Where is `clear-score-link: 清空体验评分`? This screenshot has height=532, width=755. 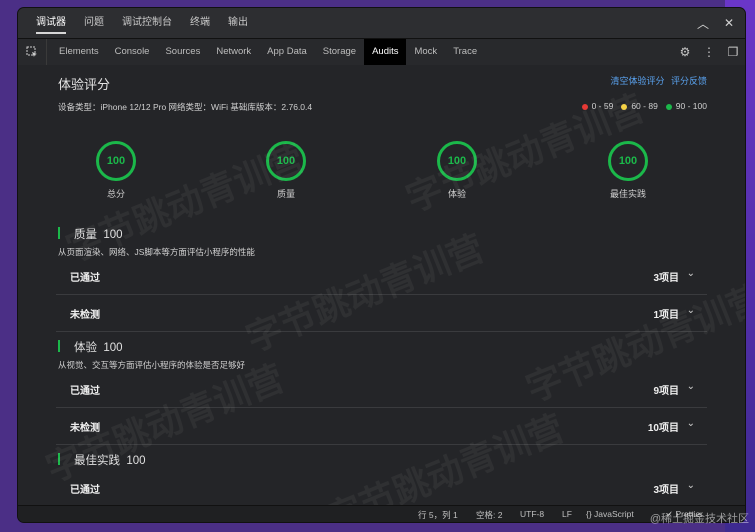 clear-score-link: 清空体验评分 is located at coordinates (637, 81).